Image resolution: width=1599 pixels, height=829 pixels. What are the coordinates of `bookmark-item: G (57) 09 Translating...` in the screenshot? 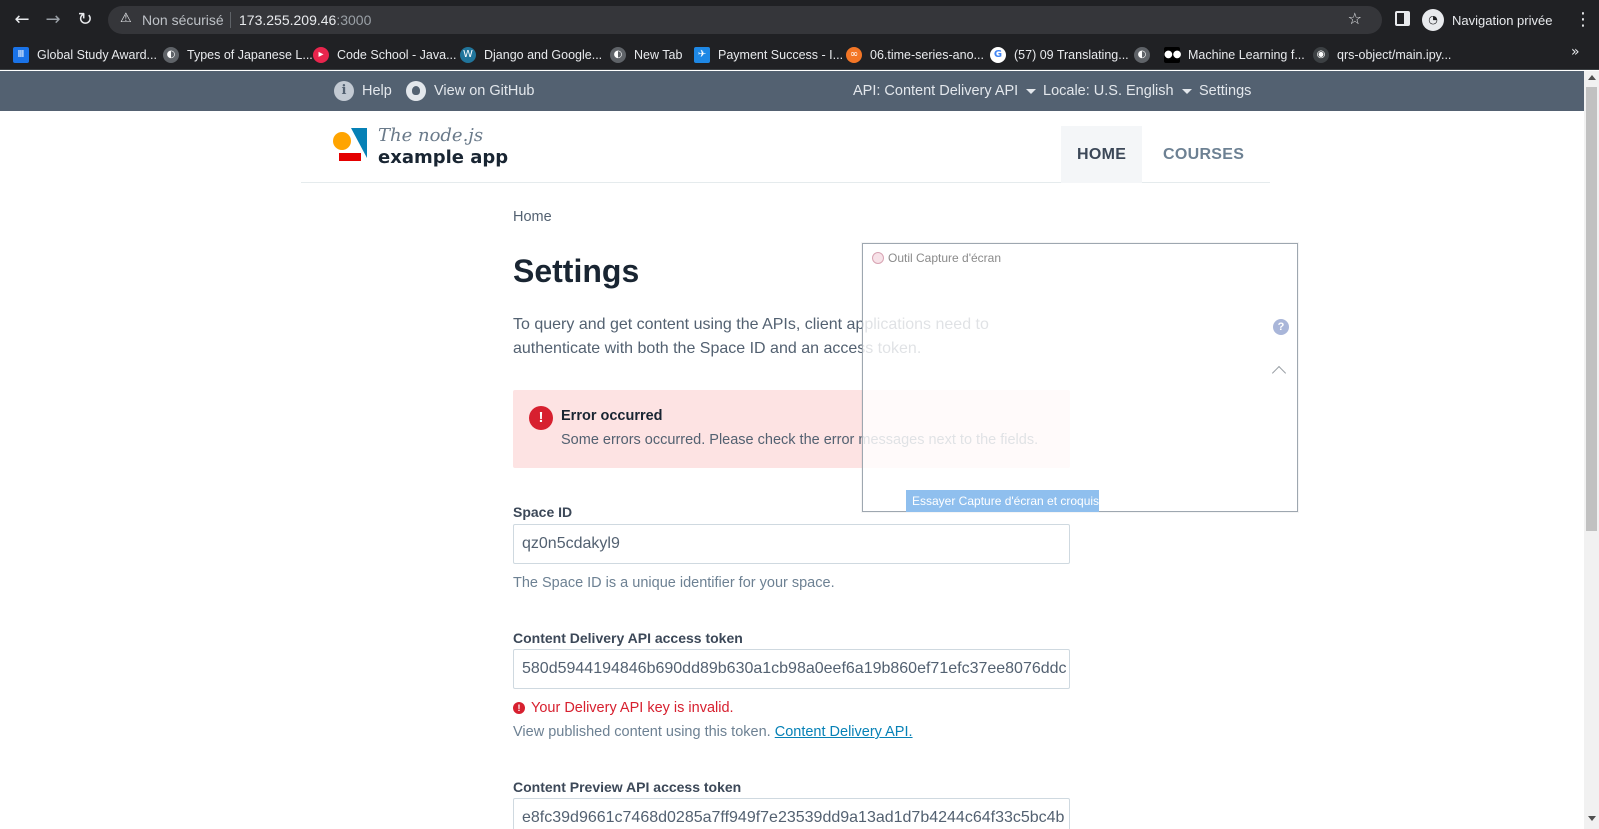 It's located at (1059, 55).